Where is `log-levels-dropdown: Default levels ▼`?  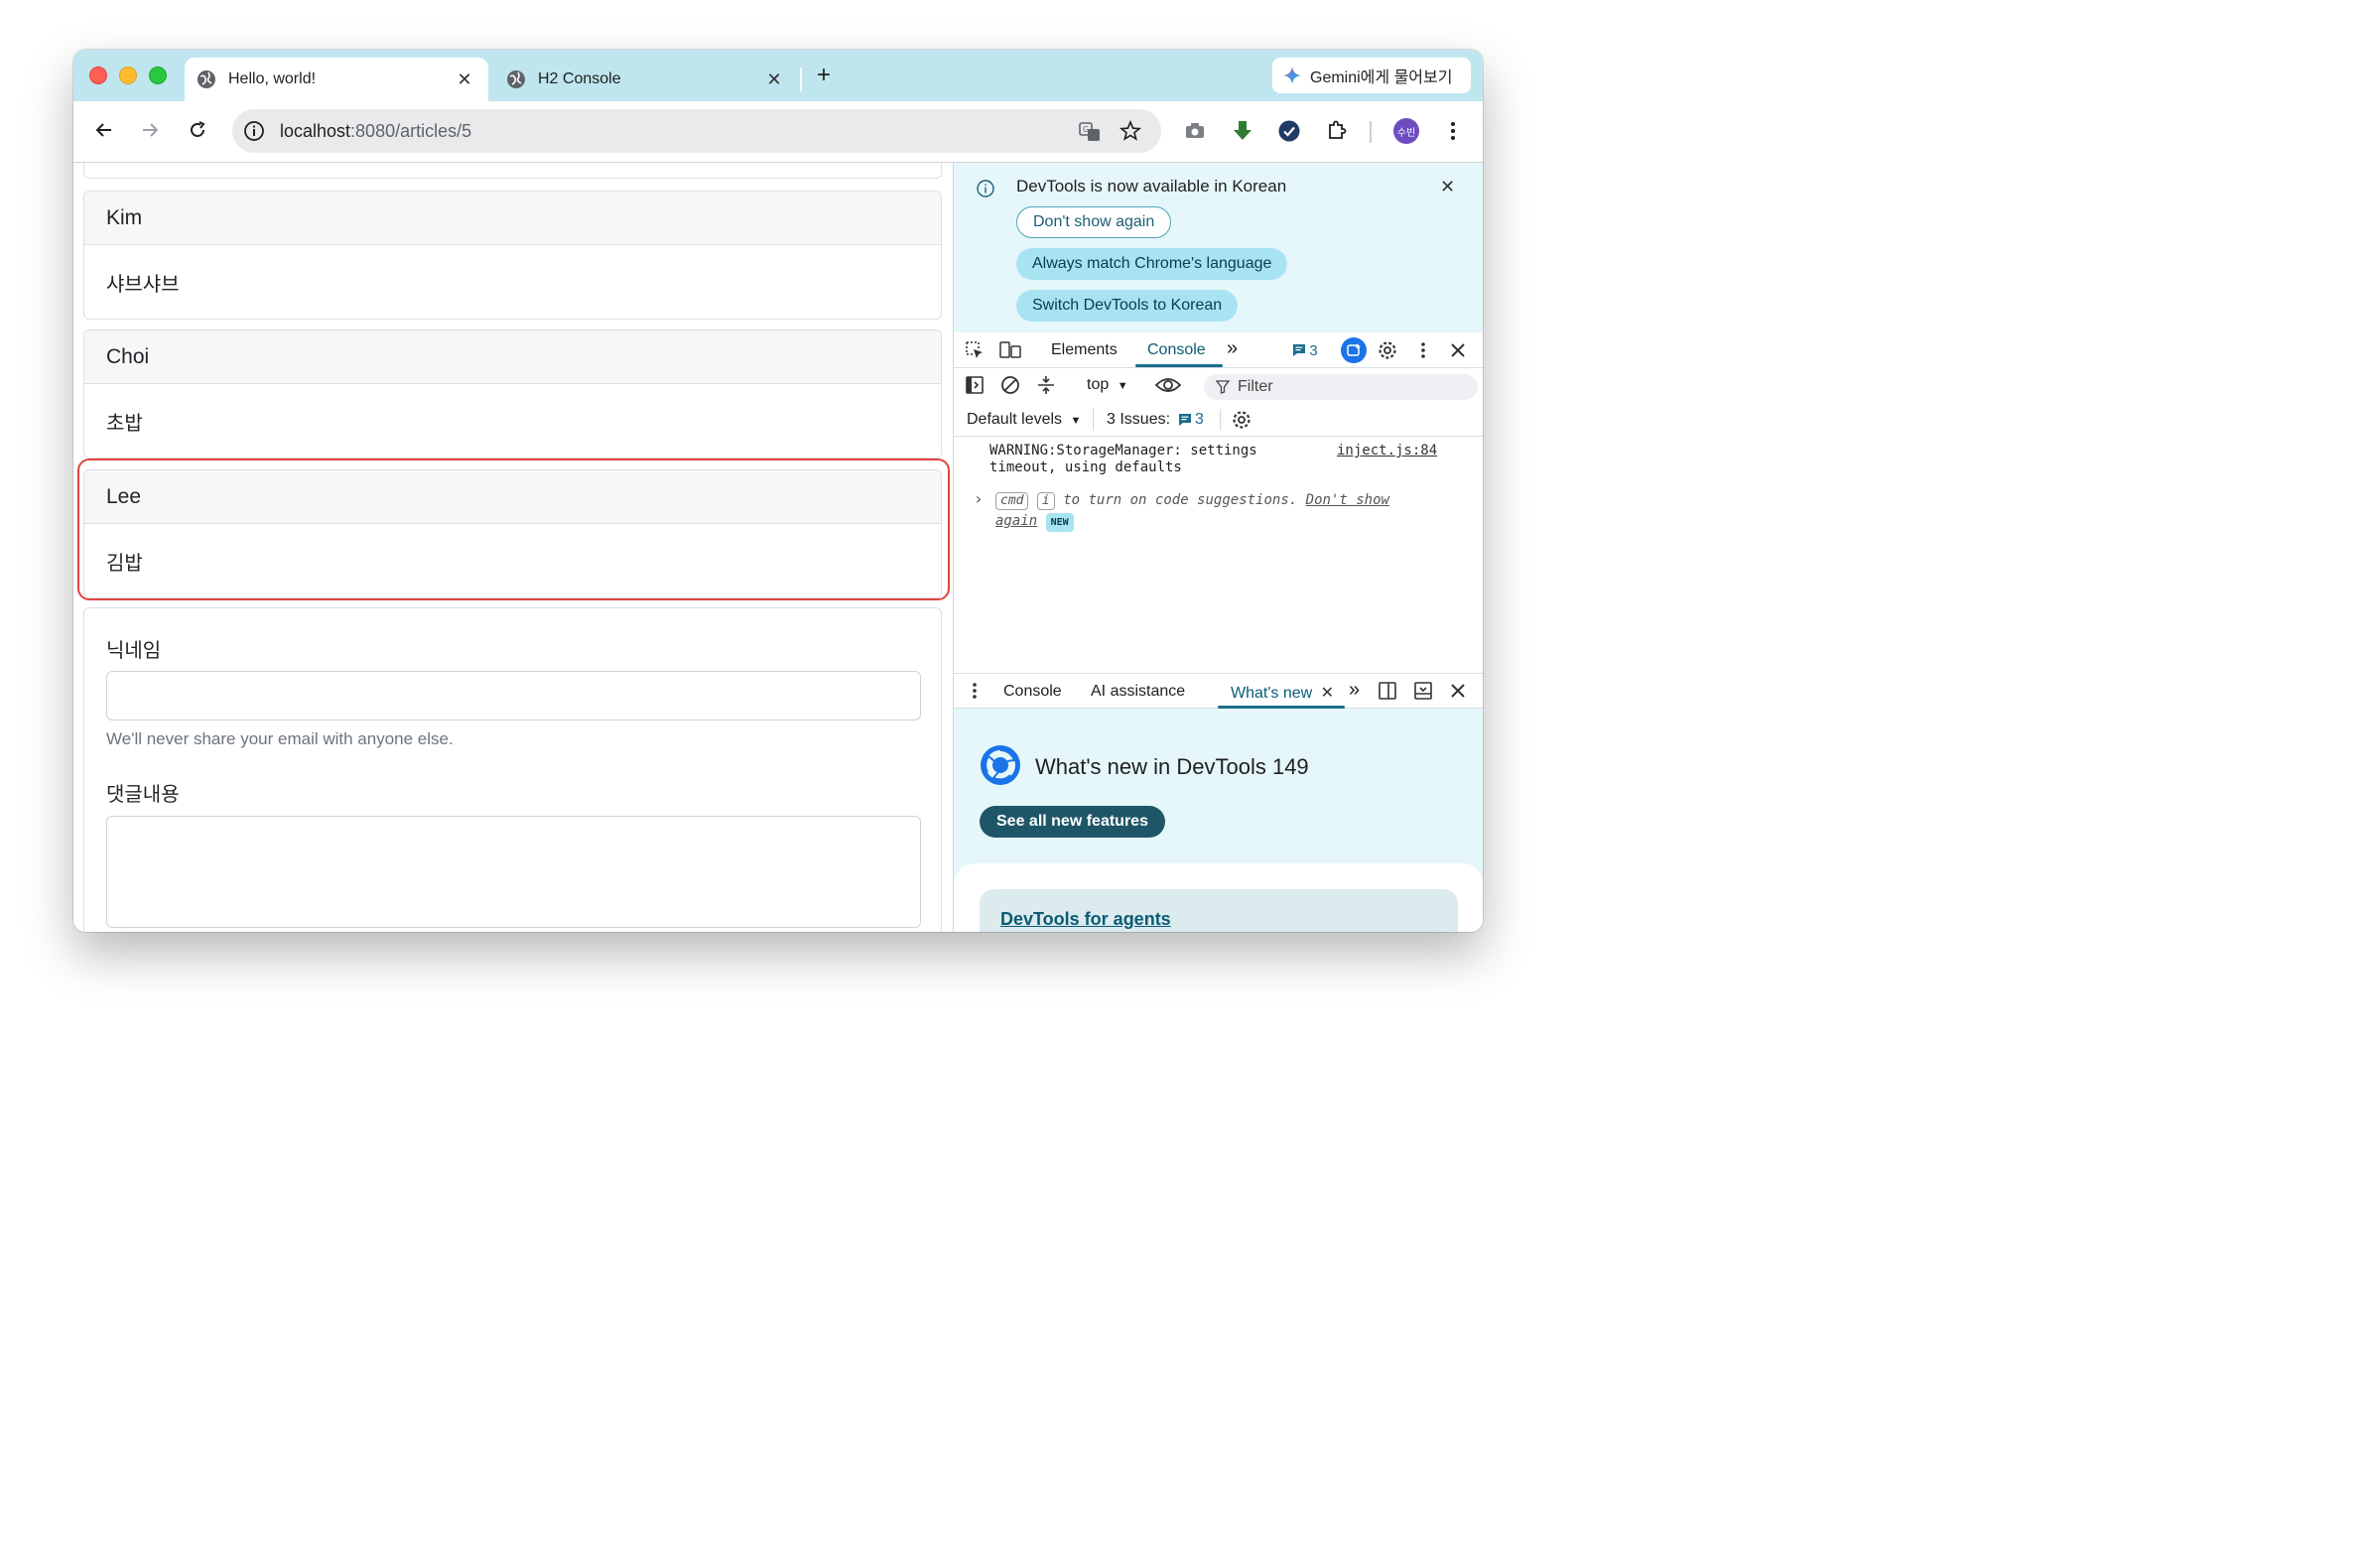
log-levels-dropdown: Default levels ▼ is located at coordinates (1024, 420).